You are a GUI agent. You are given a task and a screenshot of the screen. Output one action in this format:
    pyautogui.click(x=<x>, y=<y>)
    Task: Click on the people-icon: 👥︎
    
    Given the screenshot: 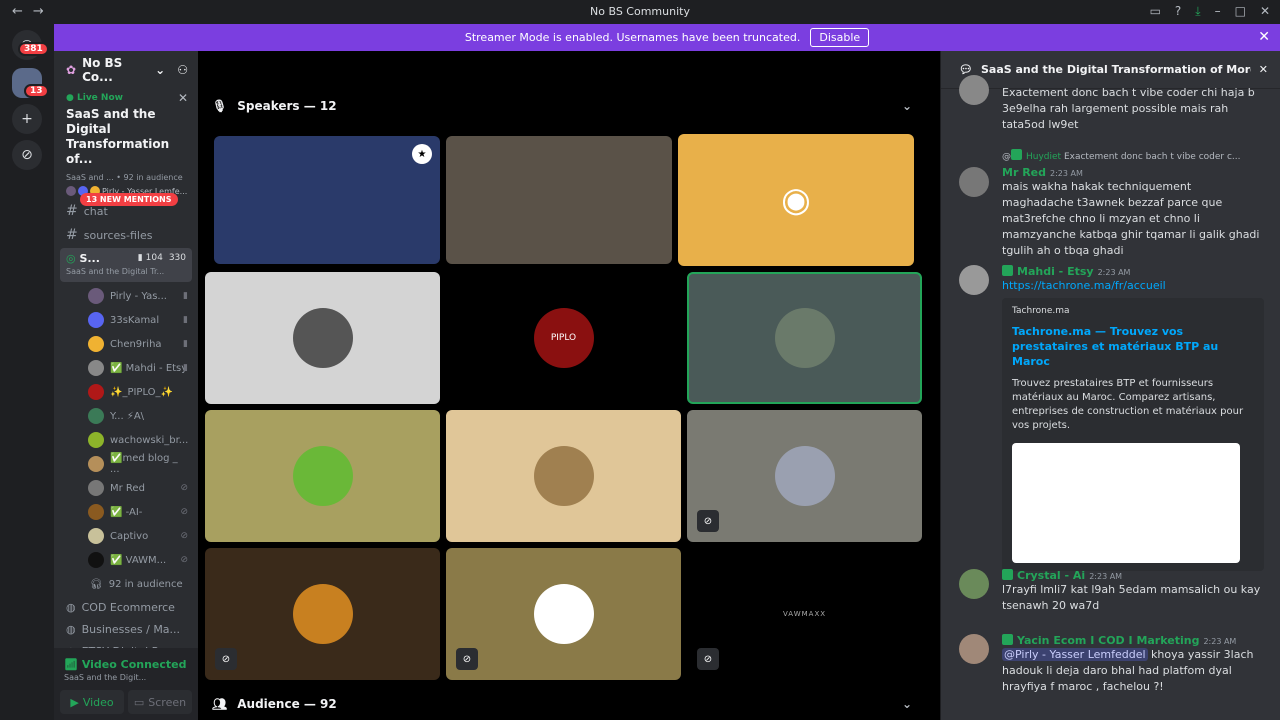 What is the action you would take?
    pyautogui.click(x=220, y=704)
    